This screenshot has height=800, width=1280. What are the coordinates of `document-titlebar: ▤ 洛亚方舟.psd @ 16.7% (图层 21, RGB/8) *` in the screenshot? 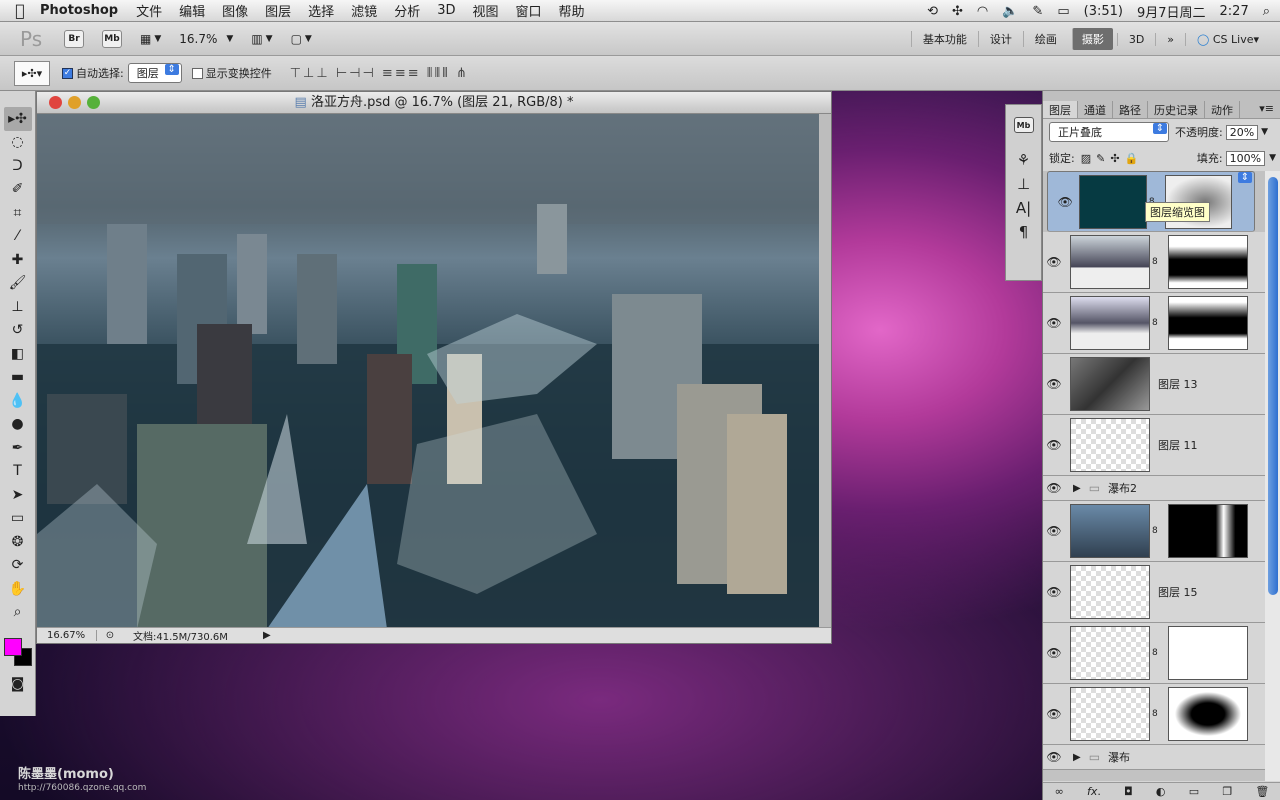 It's located at (434, 103).